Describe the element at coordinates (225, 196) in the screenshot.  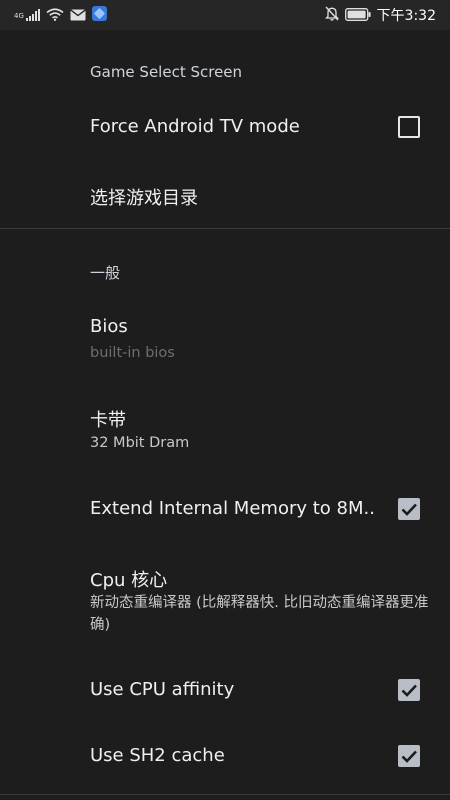
I see `pref-select-game-directory: 选择游戏目录` at that location.